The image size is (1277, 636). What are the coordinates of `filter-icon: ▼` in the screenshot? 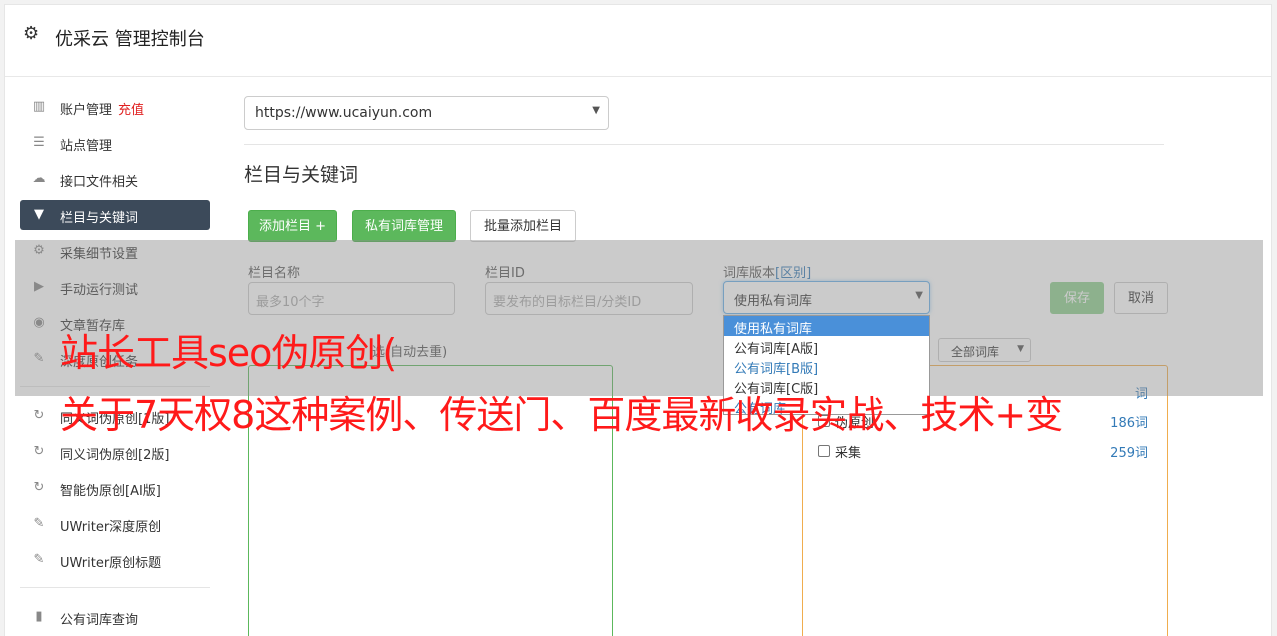 It's located at (39, 214).